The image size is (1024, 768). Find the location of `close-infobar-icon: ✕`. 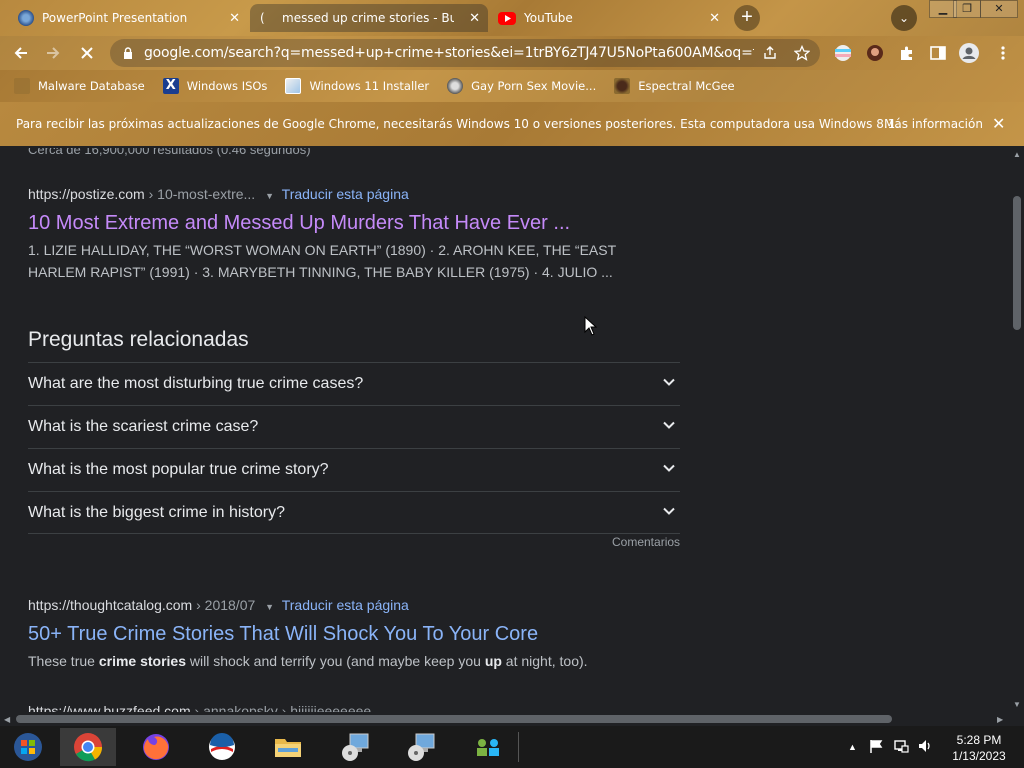

close-infobar-icon: ✕ is located at coordinates (998, 124).